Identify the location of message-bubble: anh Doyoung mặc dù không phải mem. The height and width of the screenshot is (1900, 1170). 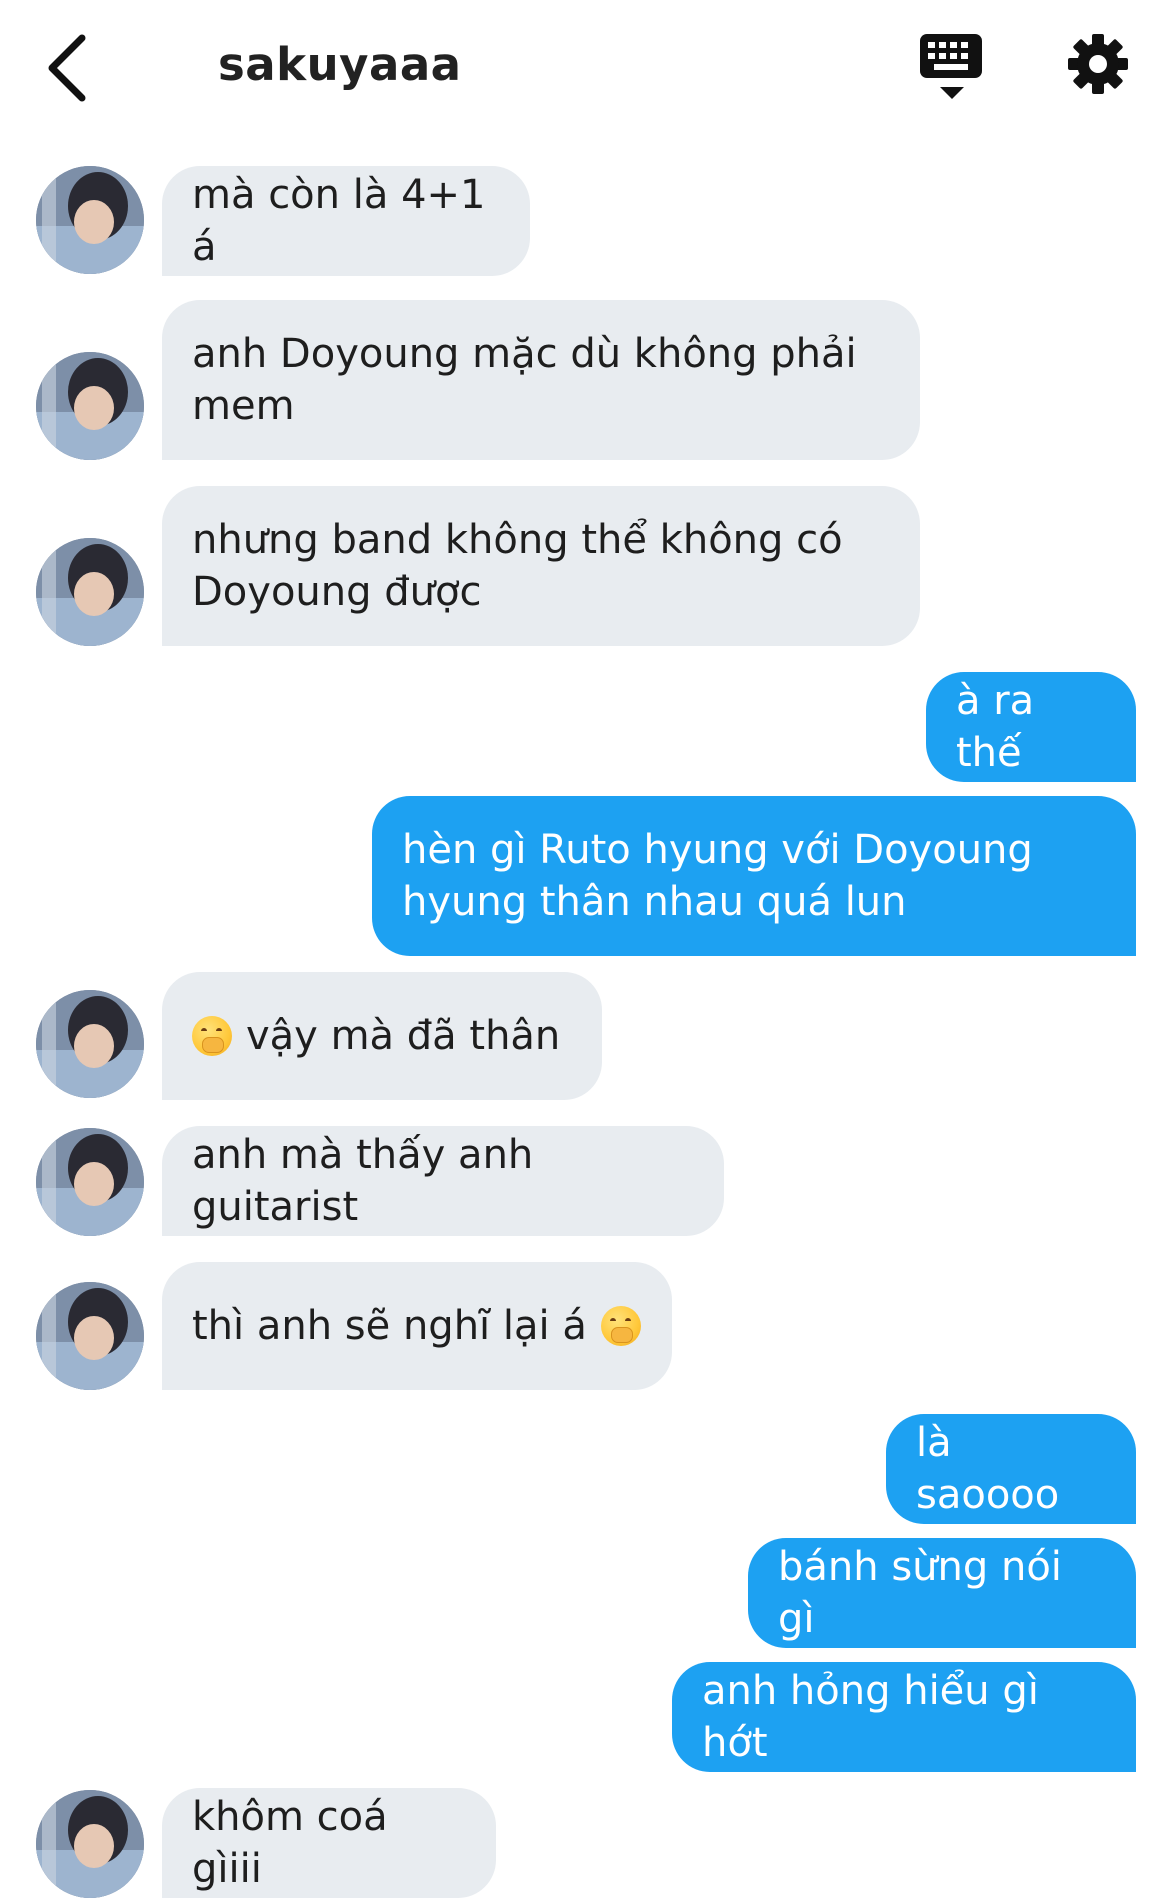
(541, 380).